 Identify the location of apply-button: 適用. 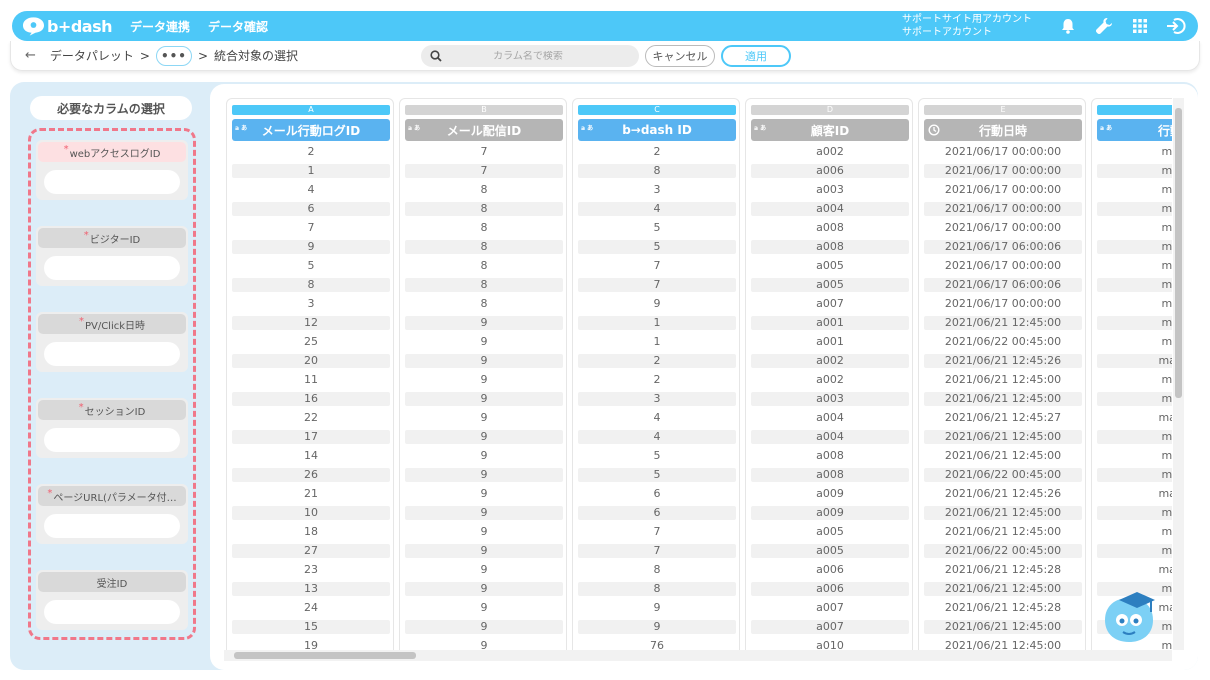
(756, 56).